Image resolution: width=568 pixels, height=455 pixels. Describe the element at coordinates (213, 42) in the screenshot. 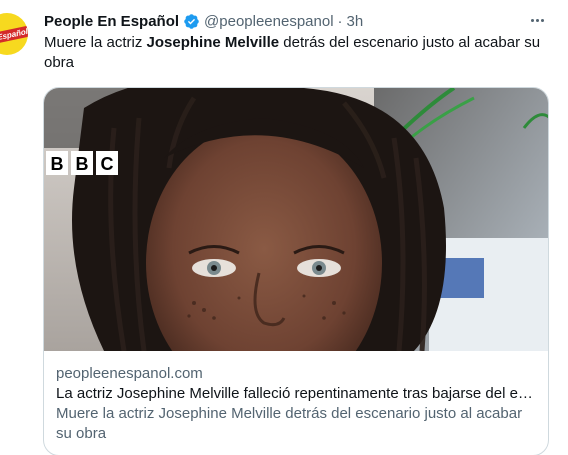

I see `tweet-text-bold-name: Josephine Melville` at that location.